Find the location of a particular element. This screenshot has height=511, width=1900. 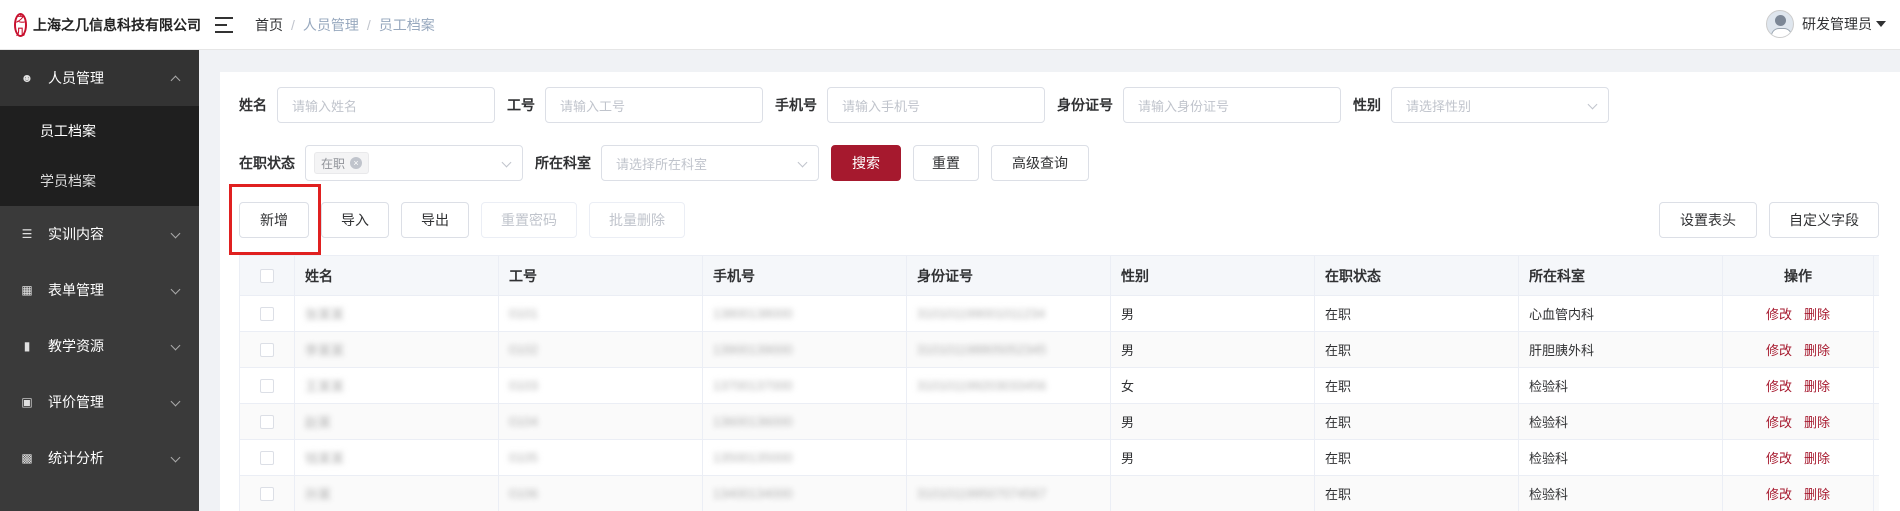

cell-idcard: 310101198805052345 is located at coordinates (1009, 349).